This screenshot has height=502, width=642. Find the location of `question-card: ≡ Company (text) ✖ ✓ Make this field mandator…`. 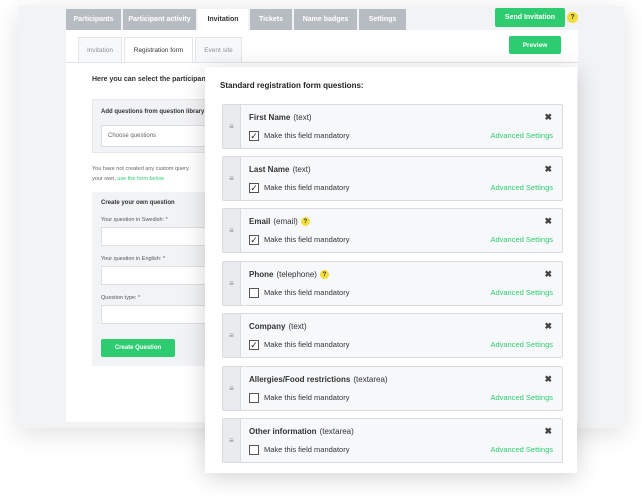

question-card: ≡ Company (text) ✖ ✓ Make this field mandator… is located at coordinates (392, 335).